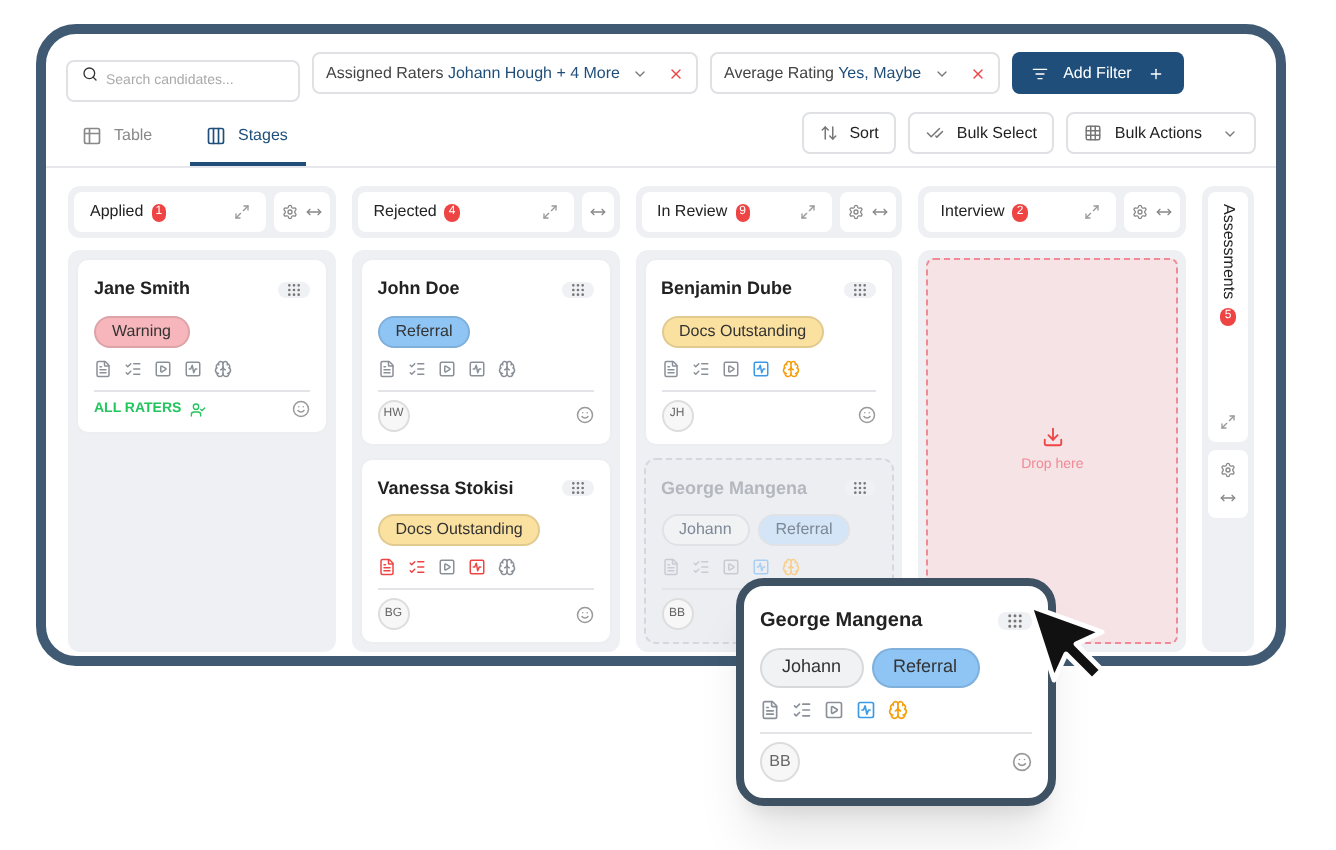 This screenshot has width=1336, height=850. Describe the element at coordinates (734, 488) in the screenshot. I see `candidate-name: George Mangena` at that location.